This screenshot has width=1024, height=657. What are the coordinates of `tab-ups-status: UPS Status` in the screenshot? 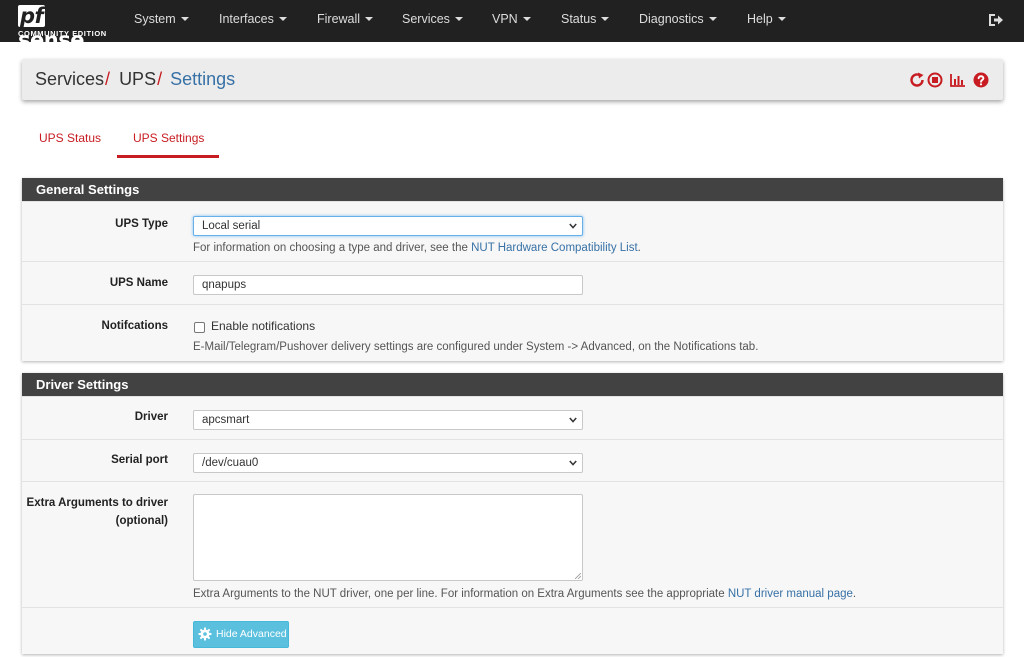 It's located at (70, 138).